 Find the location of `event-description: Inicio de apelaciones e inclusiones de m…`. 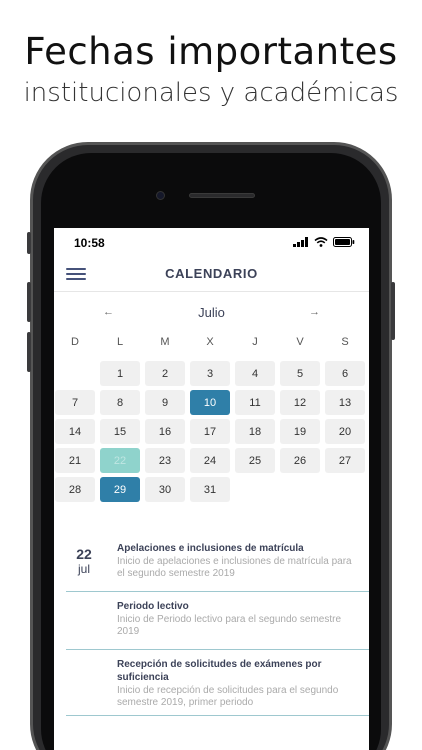

event-description: Inicio de apelaciones e inclusiones de m… is located at coordinates (234, 567).